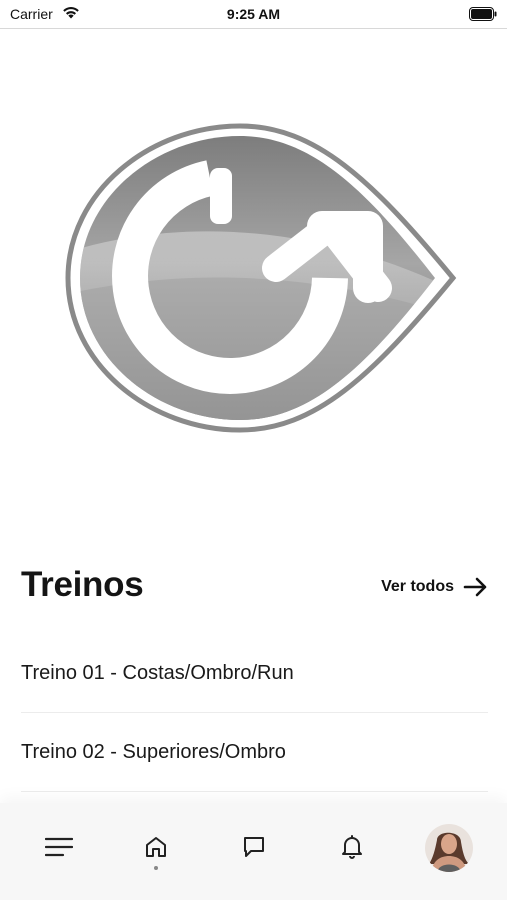 Image resolution: width=507 pixels, height=900 pixels. I want to click on home-icon, so click(156, 847).